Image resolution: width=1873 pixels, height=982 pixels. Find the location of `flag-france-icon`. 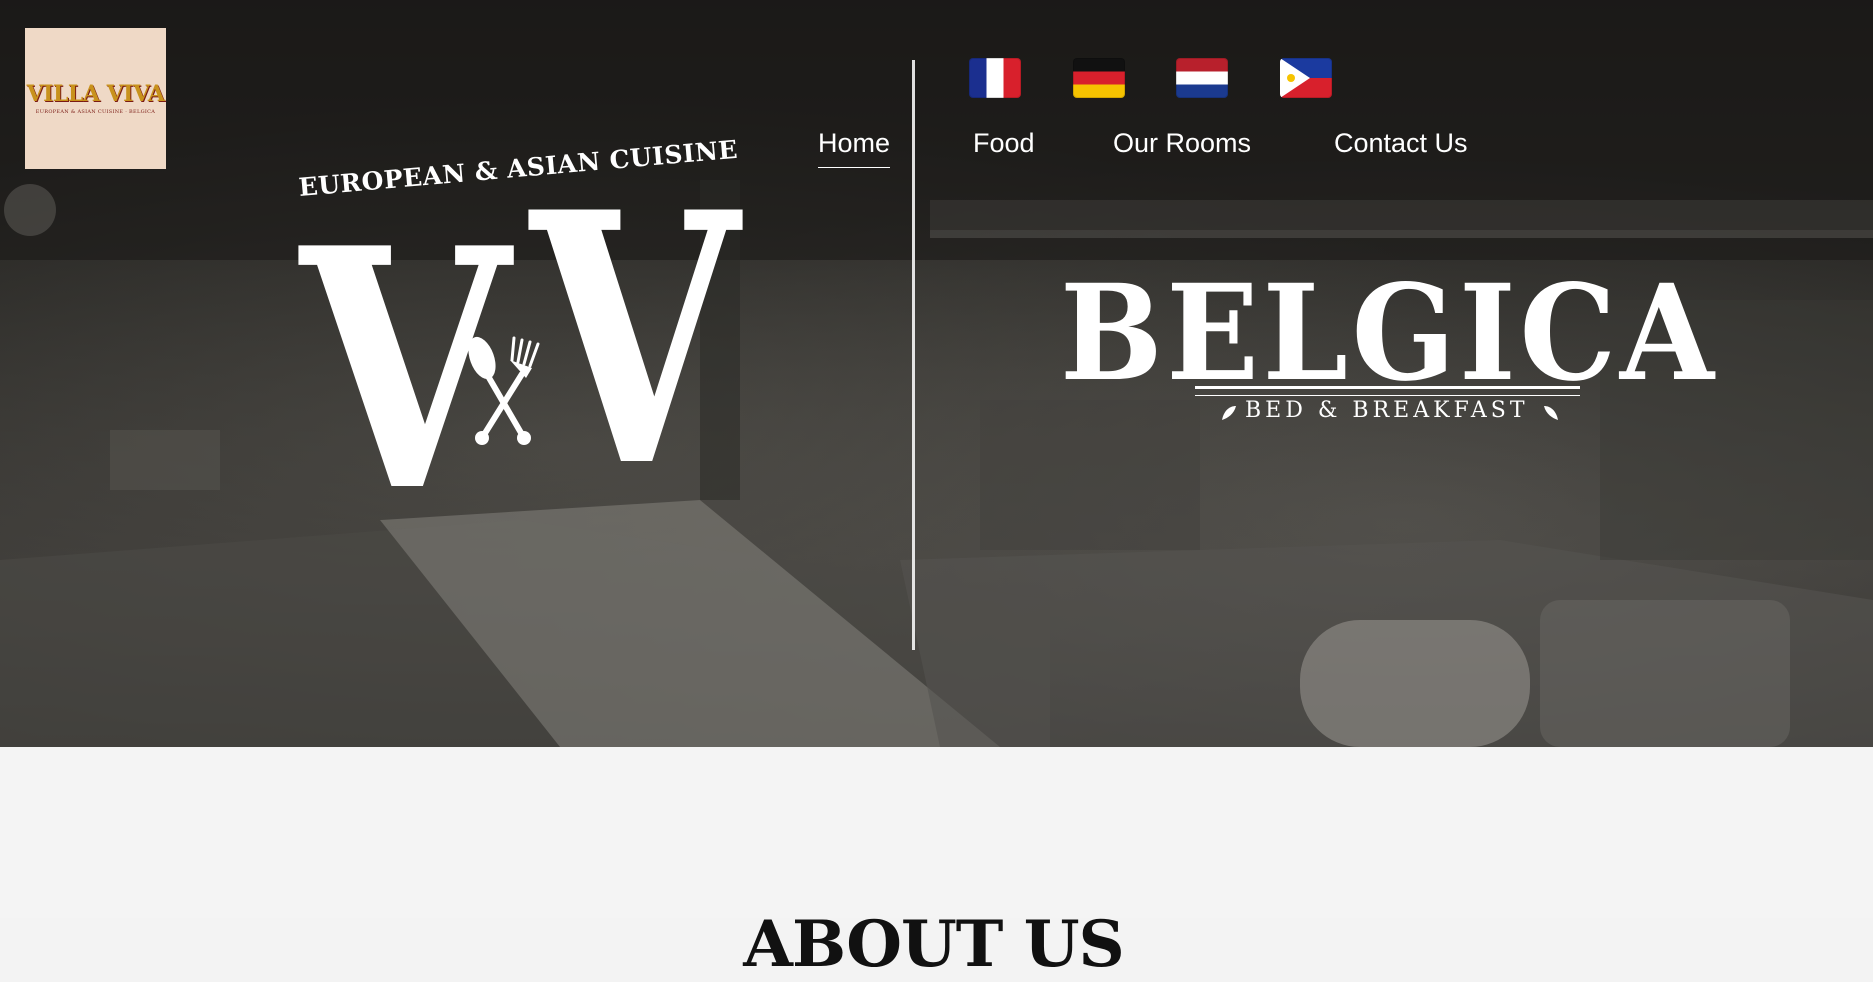

flag-france-icon is located at coordinates (995, 78).